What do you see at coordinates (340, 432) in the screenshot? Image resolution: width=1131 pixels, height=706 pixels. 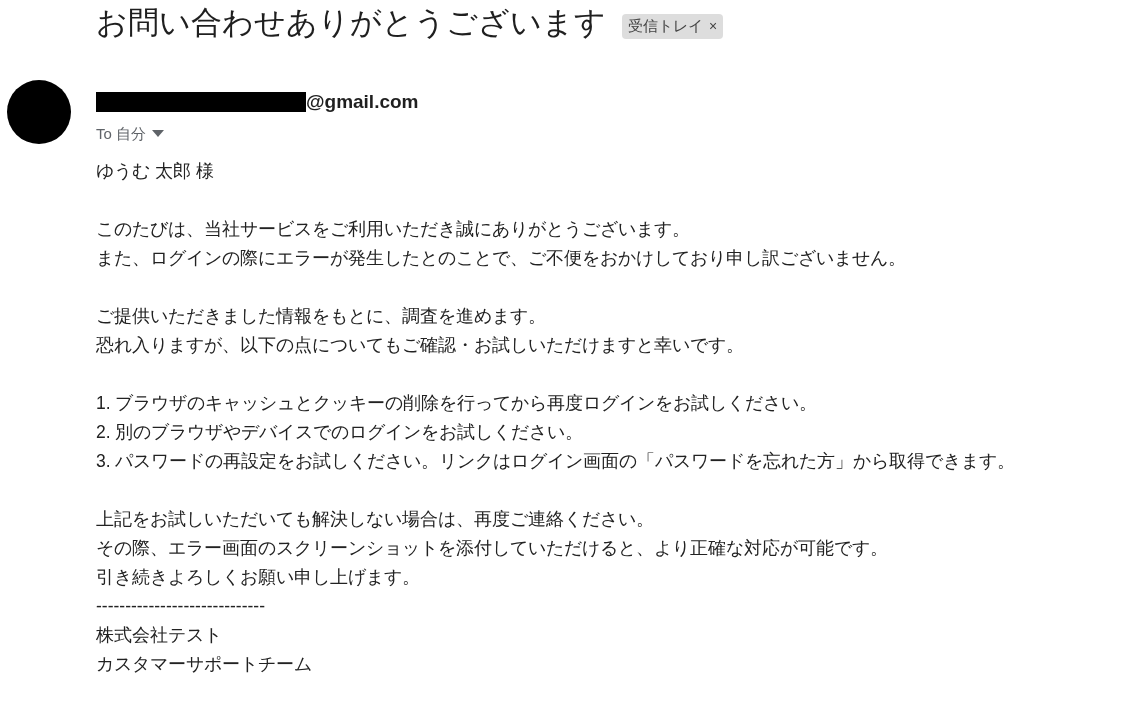 I see `body-line: 2. 別のブラウザやデバイスでのログインをお試しください。` at bounding box center [340, 432].